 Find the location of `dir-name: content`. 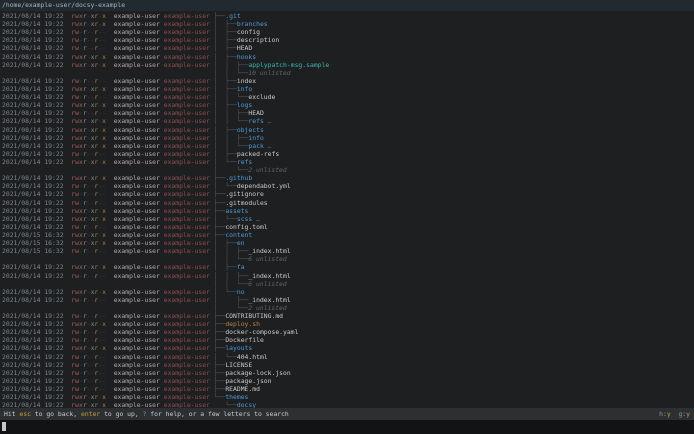

dir-name: content is located at coordinates (238, 235).